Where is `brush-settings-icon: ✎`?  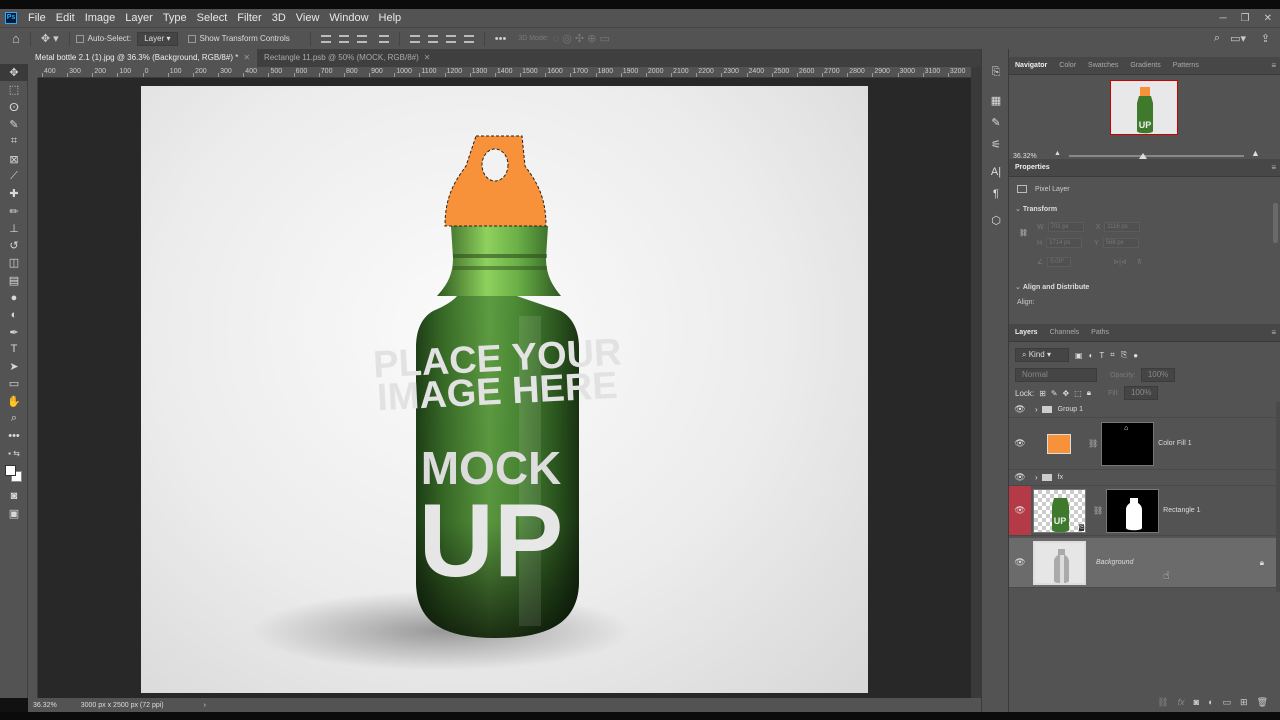 brush-settings-icon: ✎ is located at coordinates (996, 122).